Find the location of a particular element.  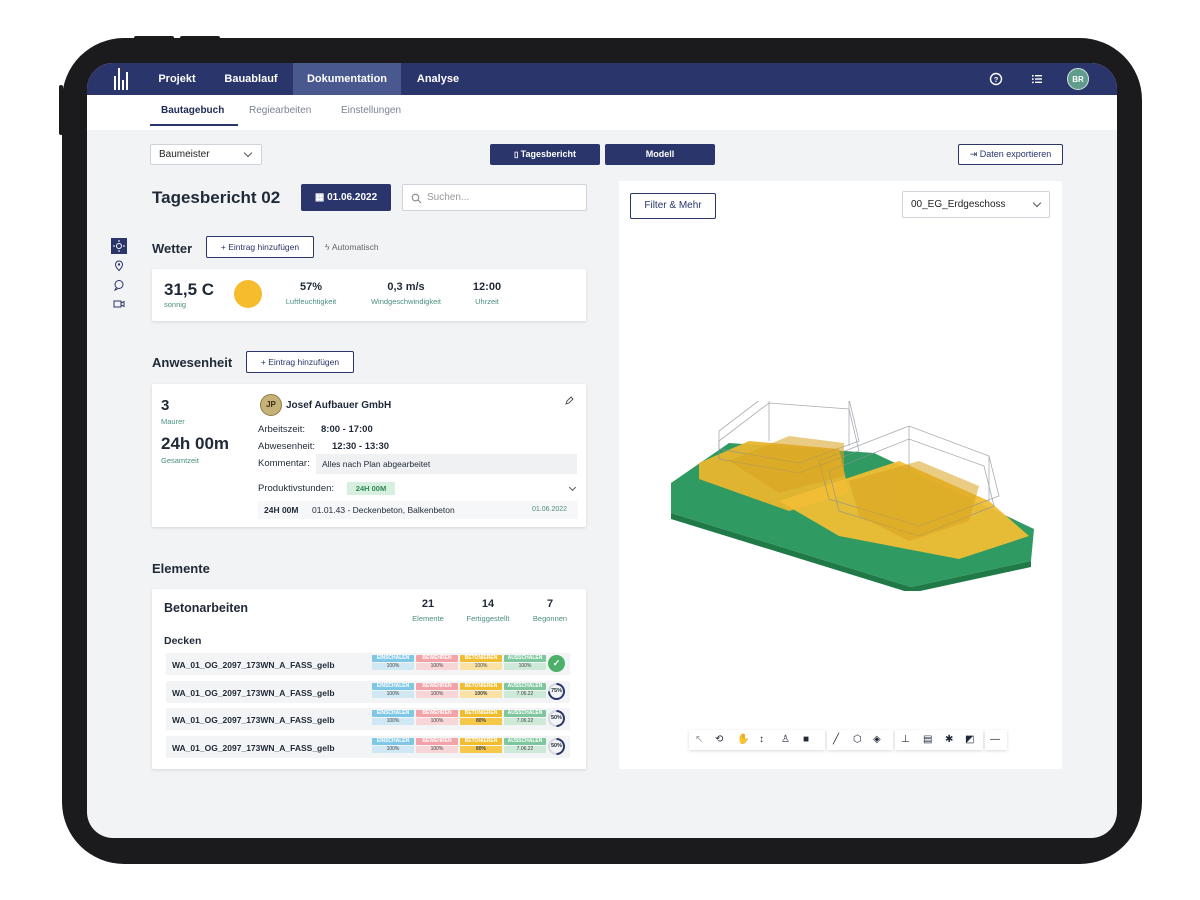

comment-label: Kommentar: is located at coordinates (284, 463).